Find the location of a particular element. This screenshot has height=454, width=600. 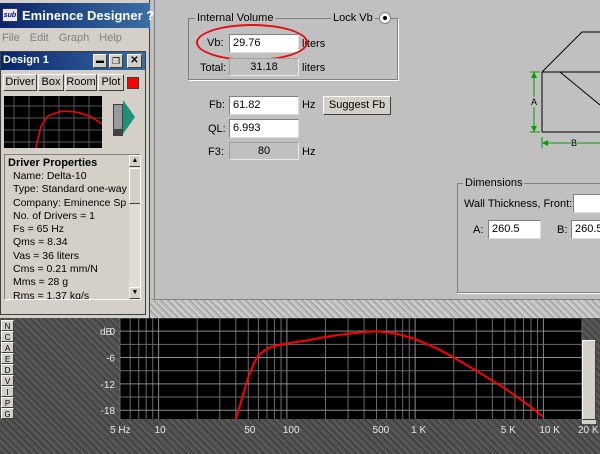

property-item: Type: Standard one-way is located at coordinates (70, 189).